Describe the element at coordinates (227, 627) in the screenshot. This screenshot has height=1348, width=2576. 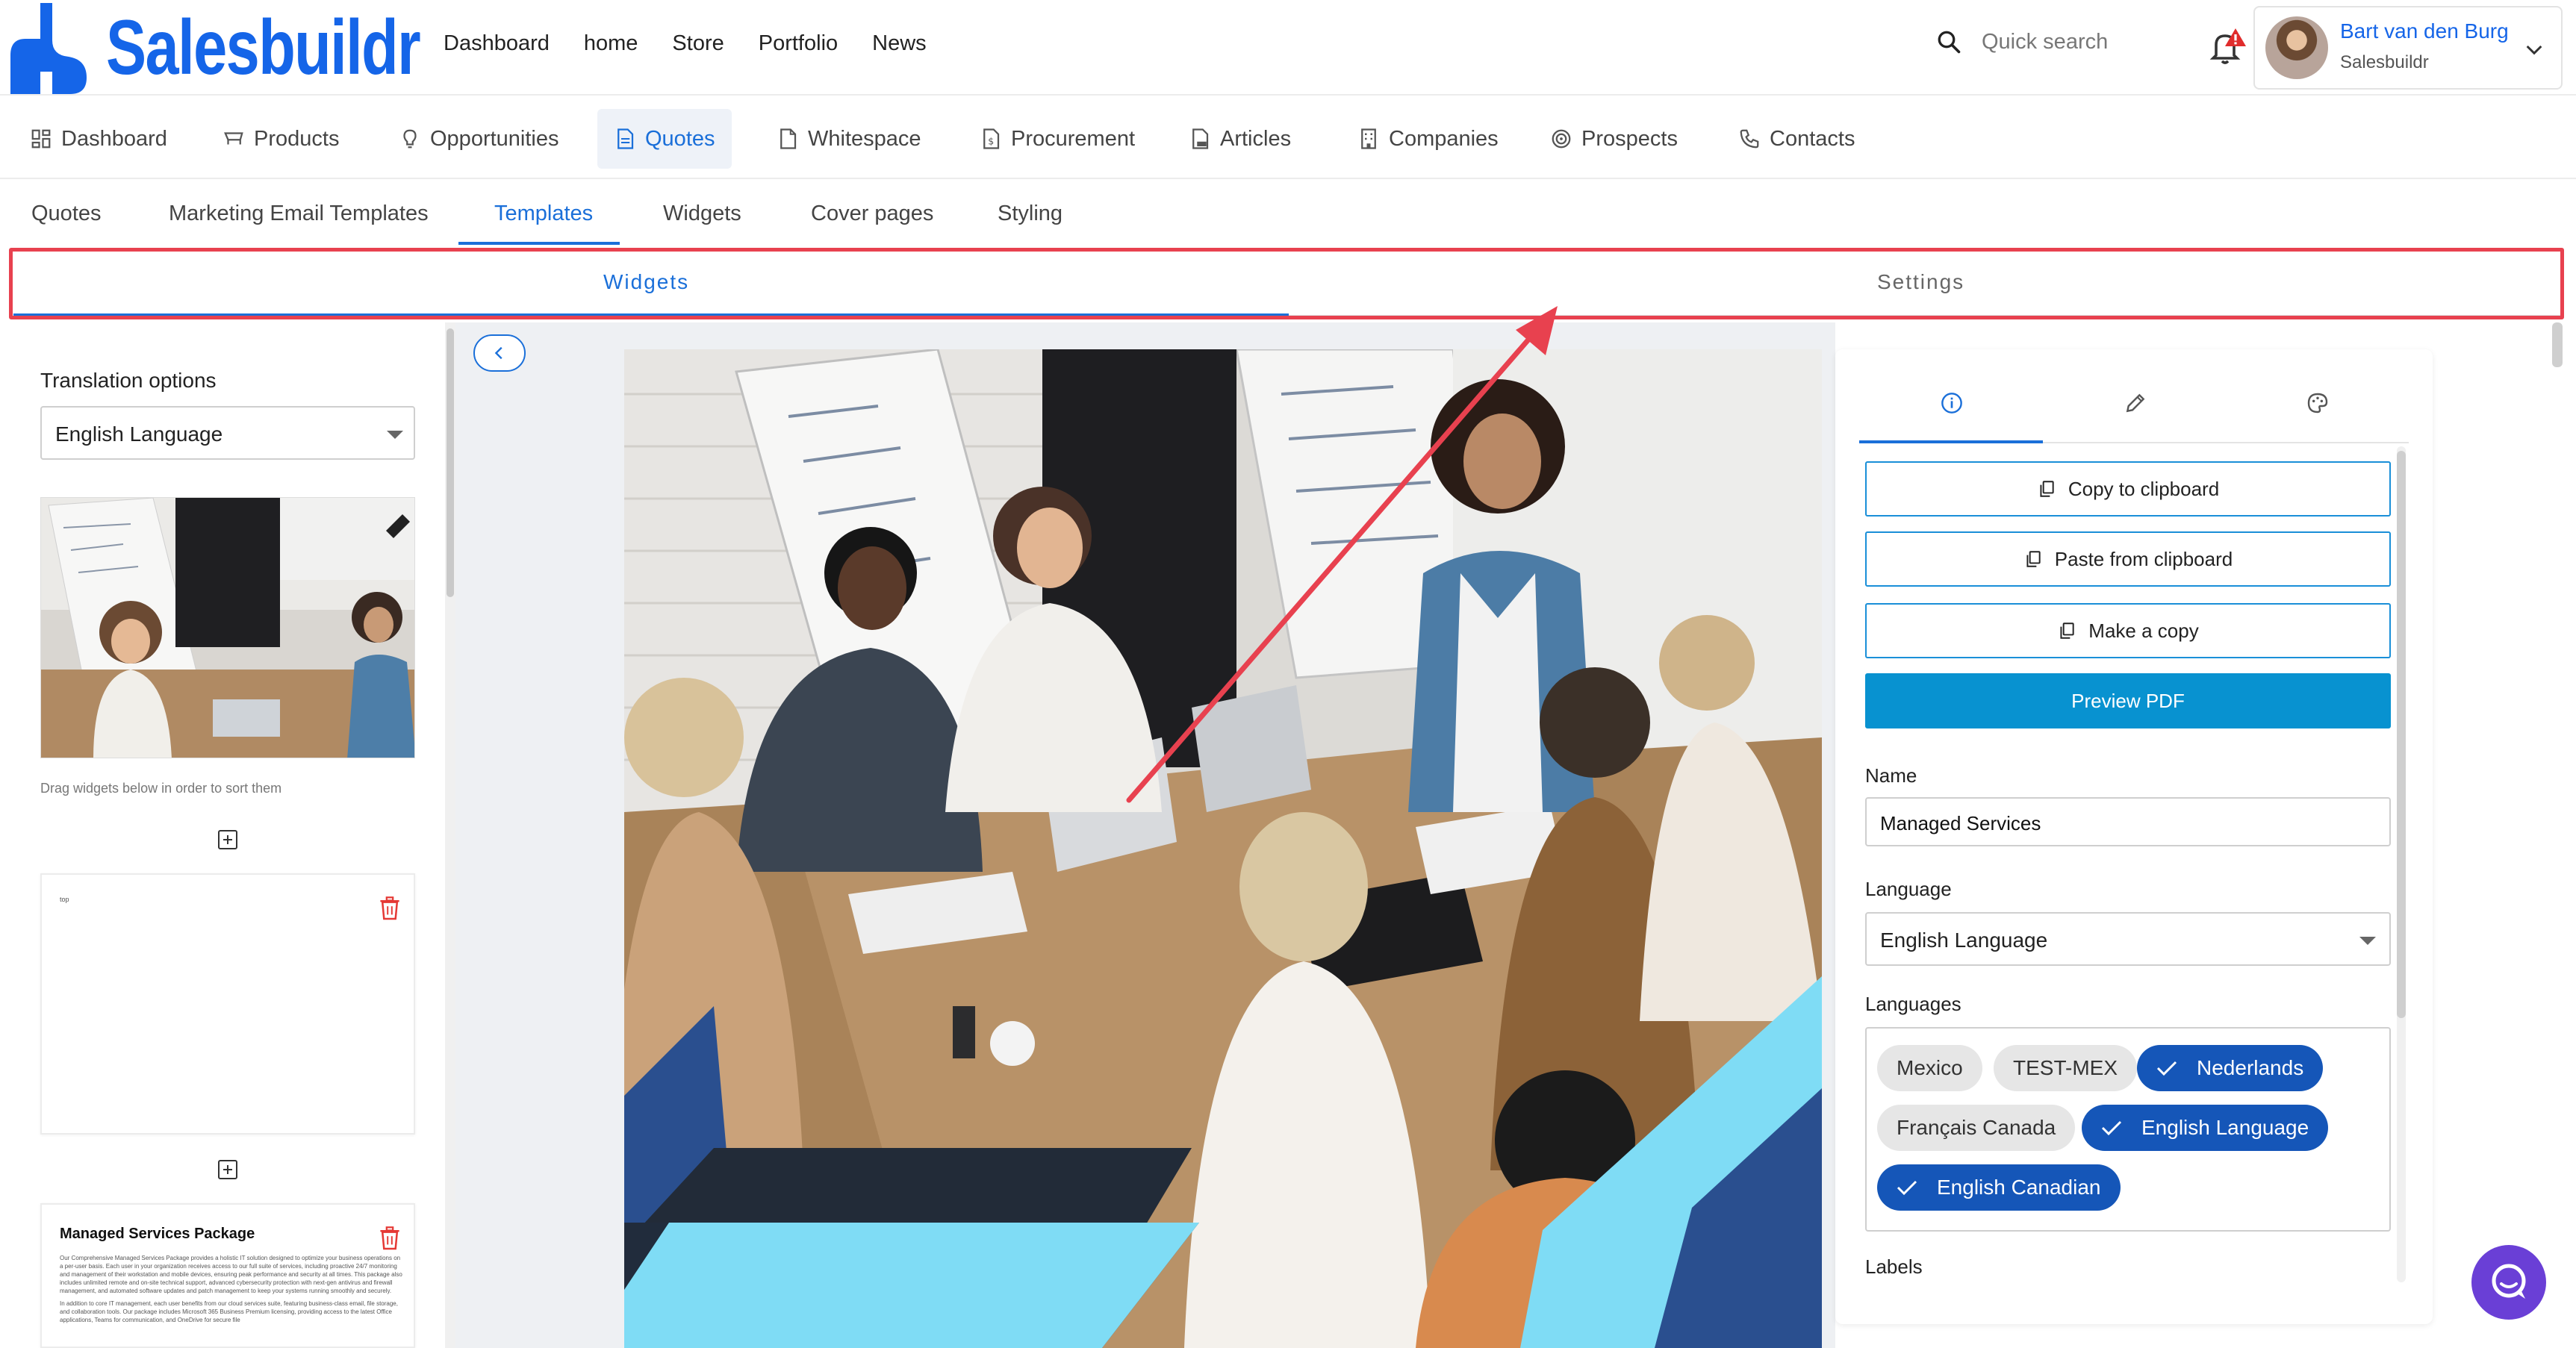
I see `cover-thumbnail` at that location.